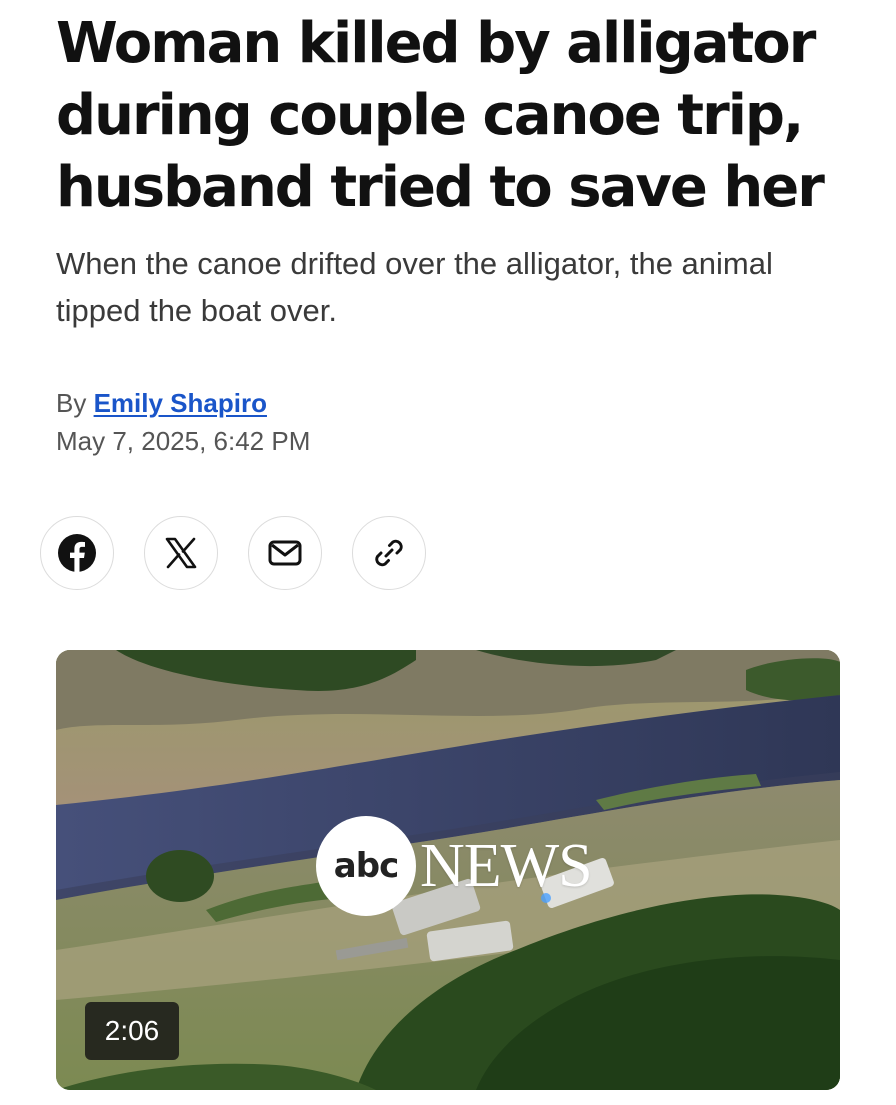 The height and width of the screenshot is (1105, 896). I want to click on share-buttons, so click(240, 554).